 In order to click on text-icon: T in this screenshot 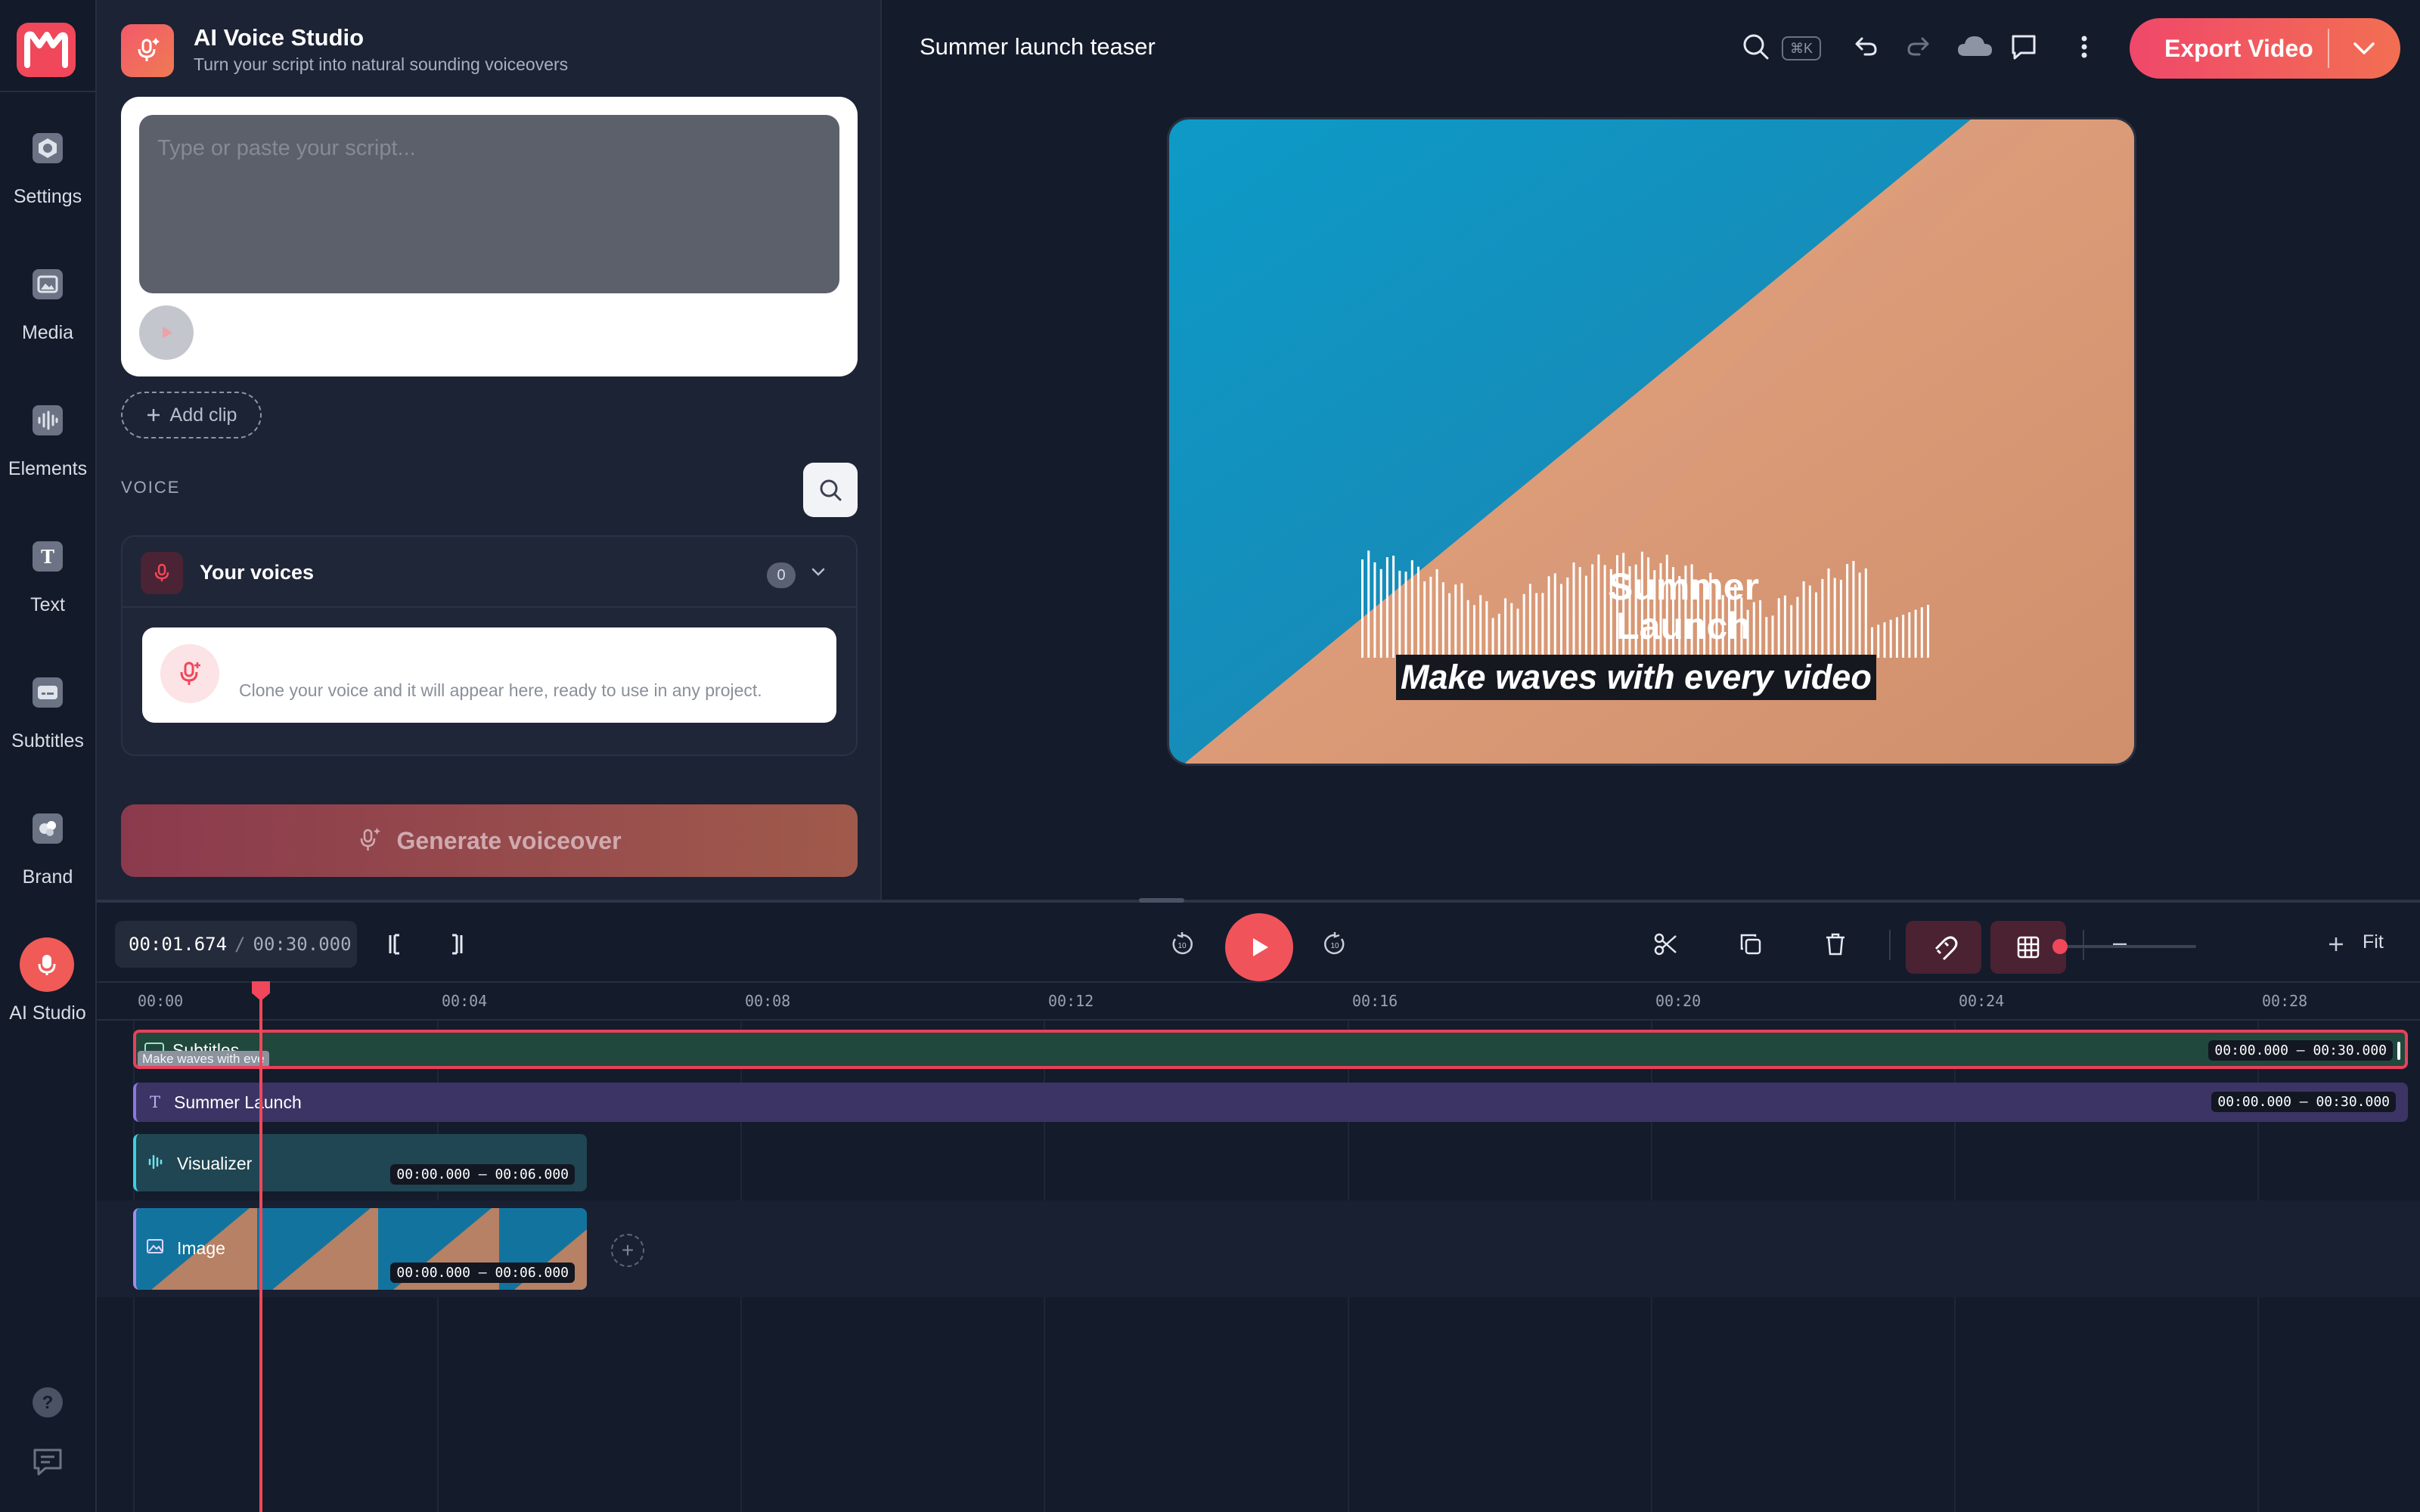, I will do `click(48, 556)`.